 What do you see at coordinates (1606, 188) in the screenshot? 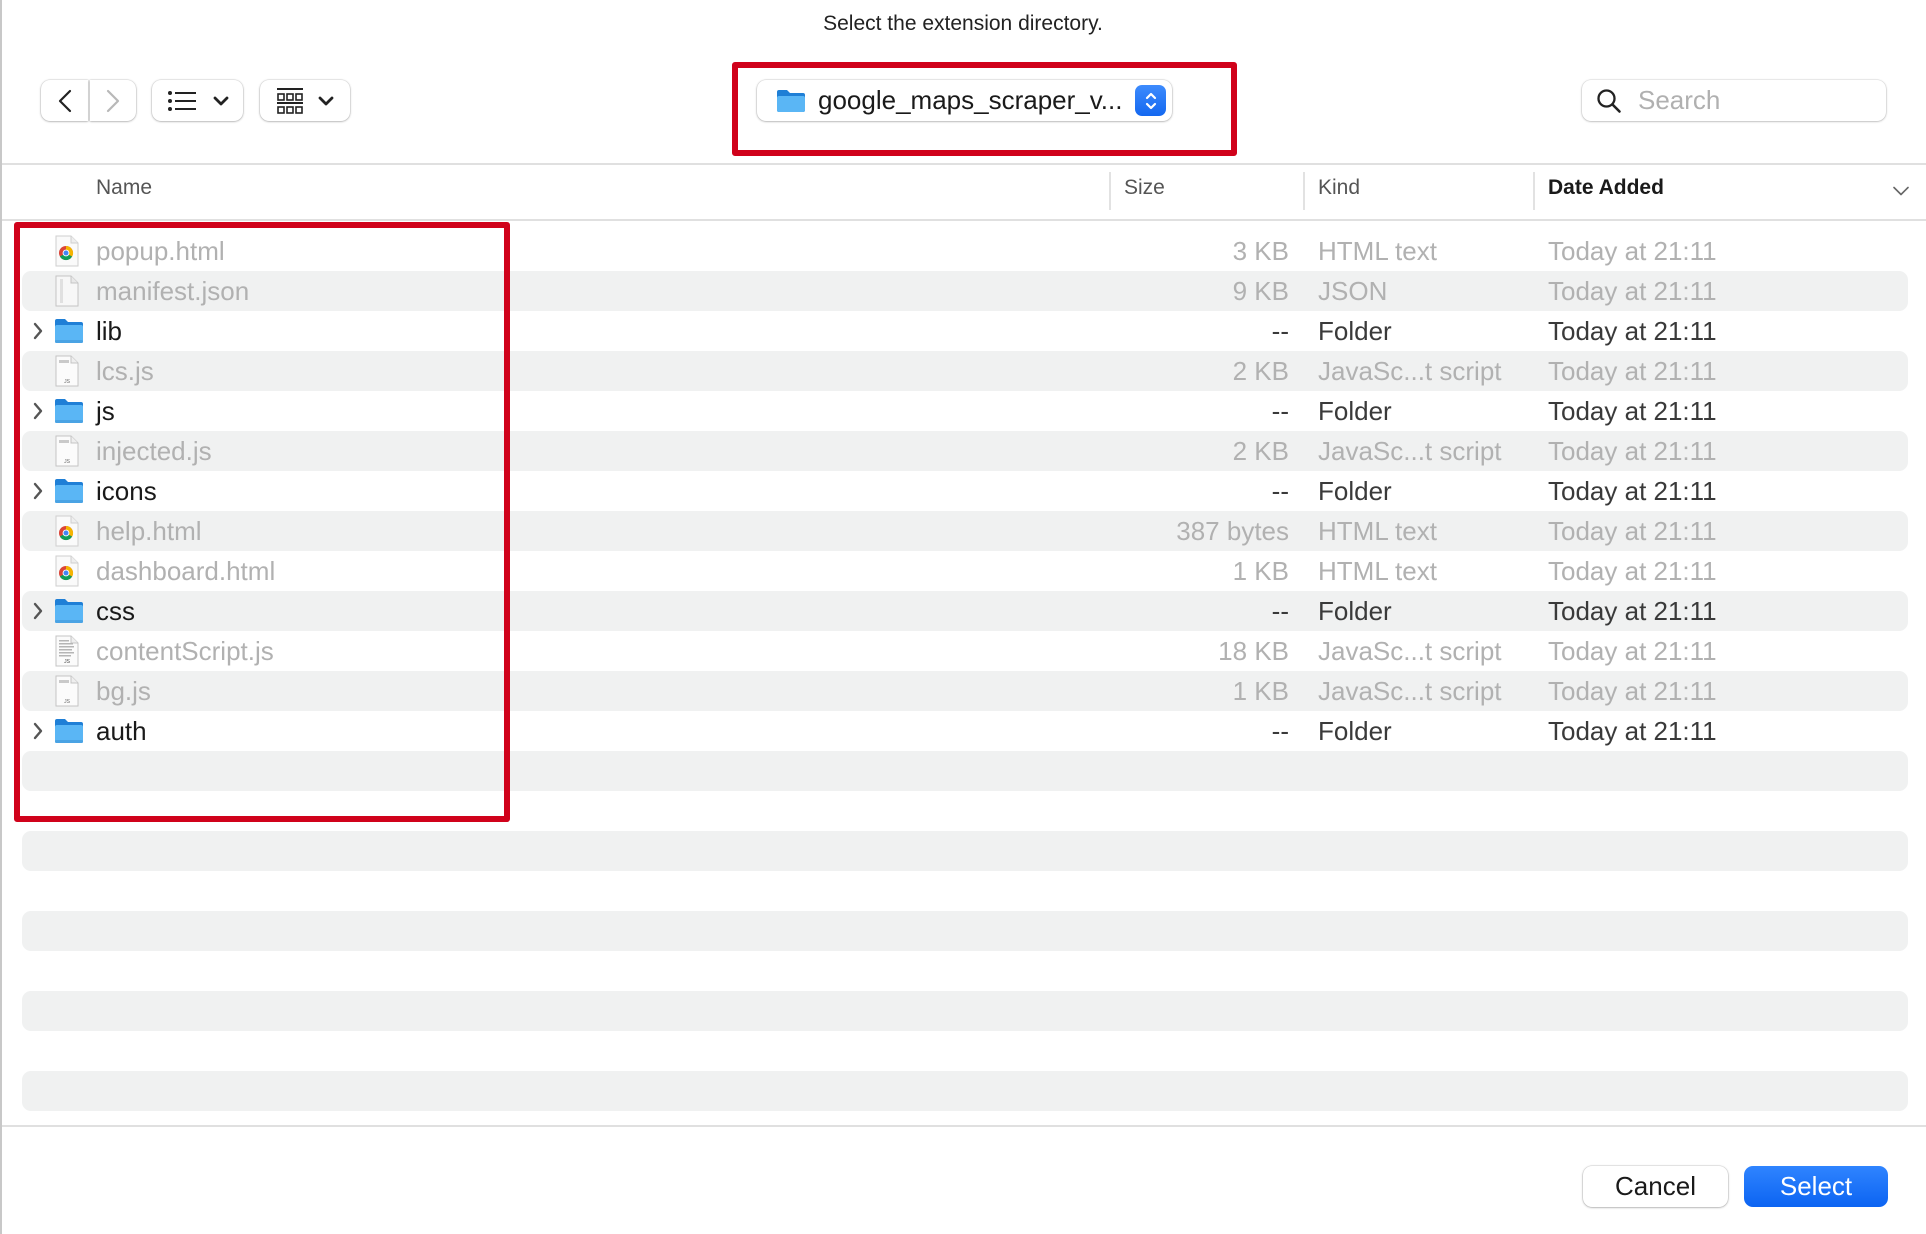
I see `column-header-date-added: Date Added` at bounding box center [1606, 188].